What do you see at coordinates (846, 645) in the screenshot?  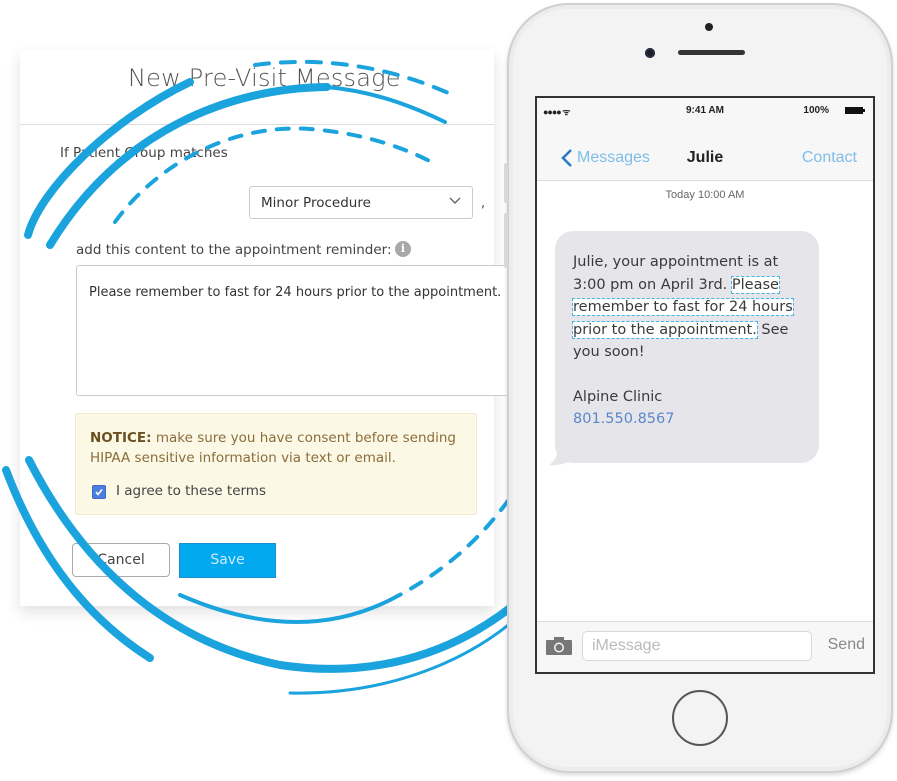 I see `send-button: Send` at bounding box center [846, 645].